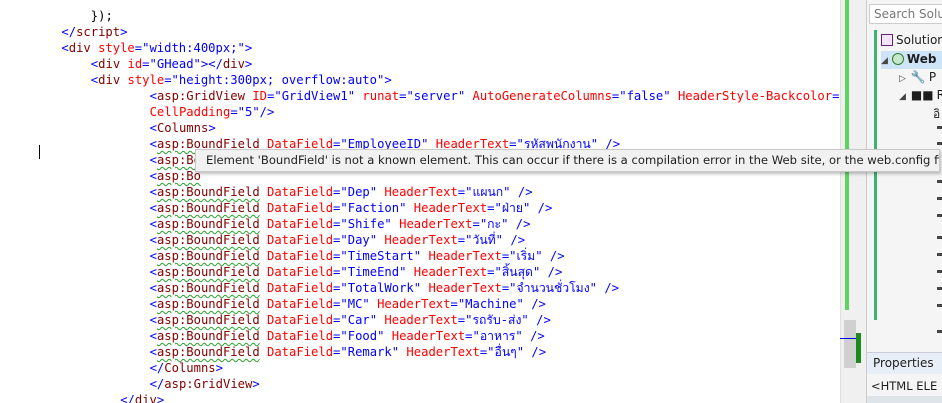 This screenshot has width=942, height=403. I want to click on code-token: "server", so click(436, 96).